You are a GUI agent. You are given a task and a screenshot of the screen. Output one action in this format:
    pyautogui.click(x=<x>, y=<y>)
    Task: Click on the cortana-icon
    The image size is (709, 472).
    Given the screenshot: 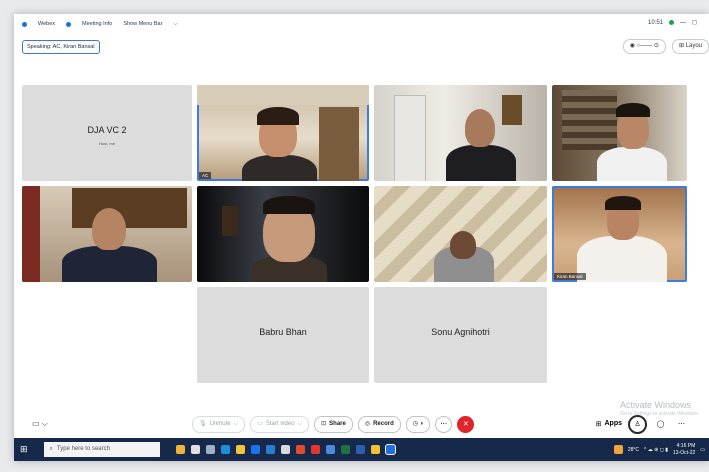 What is the action you would take?
    pyautogui.click(x=195, y=449)
    